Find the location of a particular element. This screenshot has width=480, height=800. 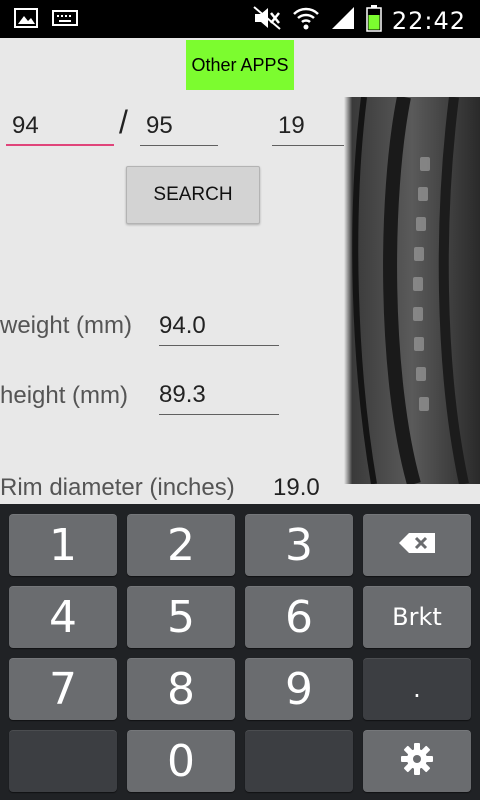

key-9-label: 9 is located at coordinates (299, 689).